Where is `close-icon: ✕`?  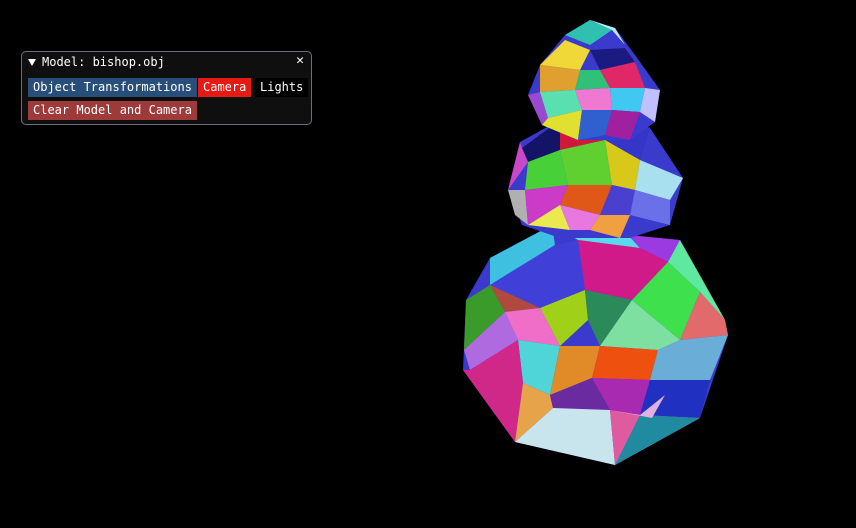 close-icon: ✕ is located at coordinates (300, 61).